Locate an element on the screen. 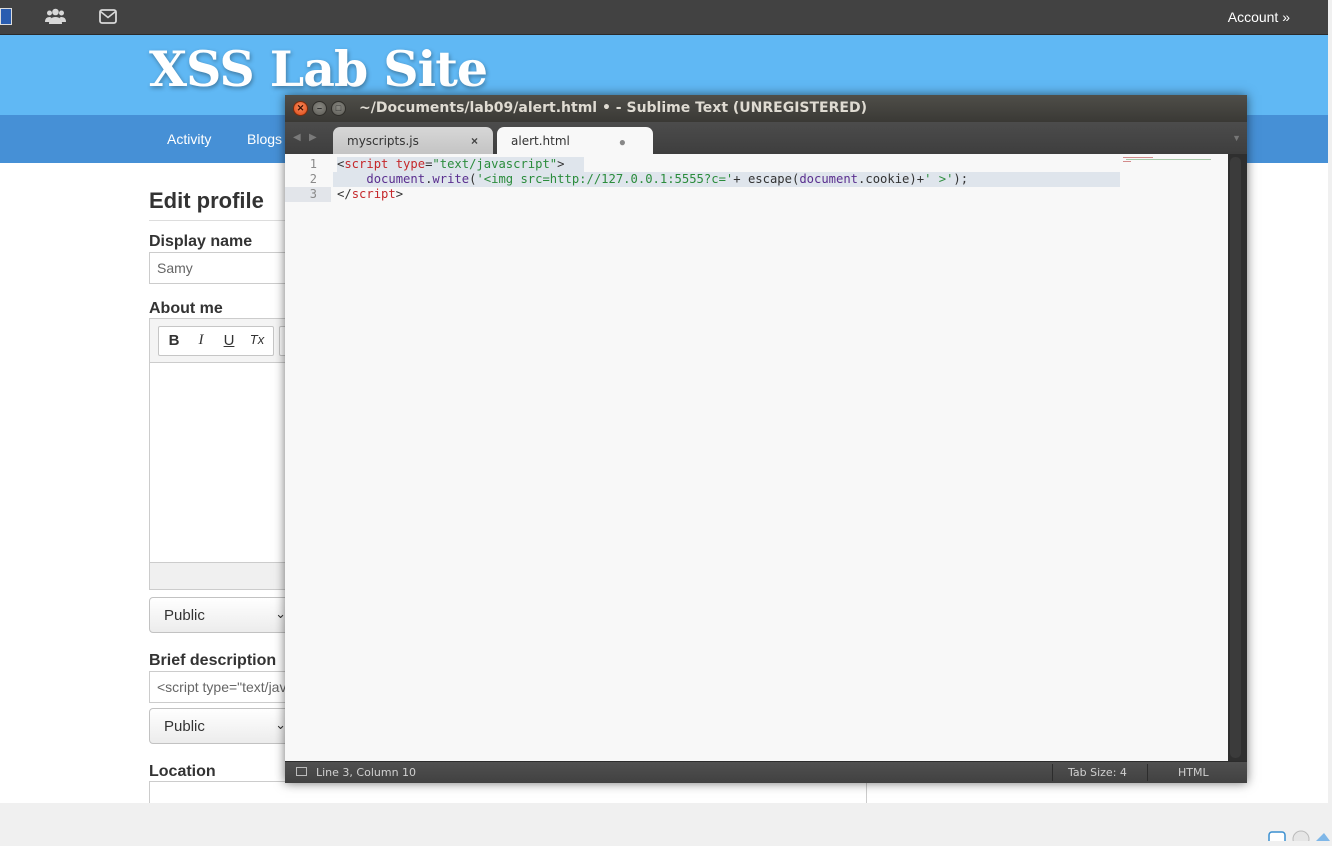 The image size is (1332, 846). about-me-label: About me is located at coordinates (186, 308).